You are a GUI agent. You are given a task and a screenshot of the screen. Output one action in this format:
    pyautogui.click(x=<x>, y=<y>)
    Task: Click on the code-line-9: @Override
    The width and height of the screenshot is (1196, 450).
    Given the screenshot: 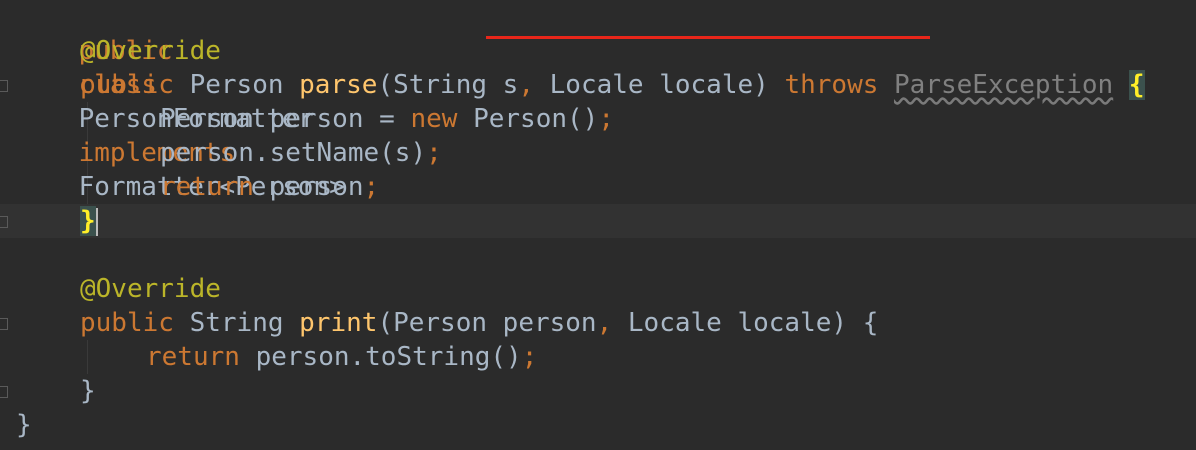 What is the action you would take?
    pyautogui.click(x=150, y=289)
    